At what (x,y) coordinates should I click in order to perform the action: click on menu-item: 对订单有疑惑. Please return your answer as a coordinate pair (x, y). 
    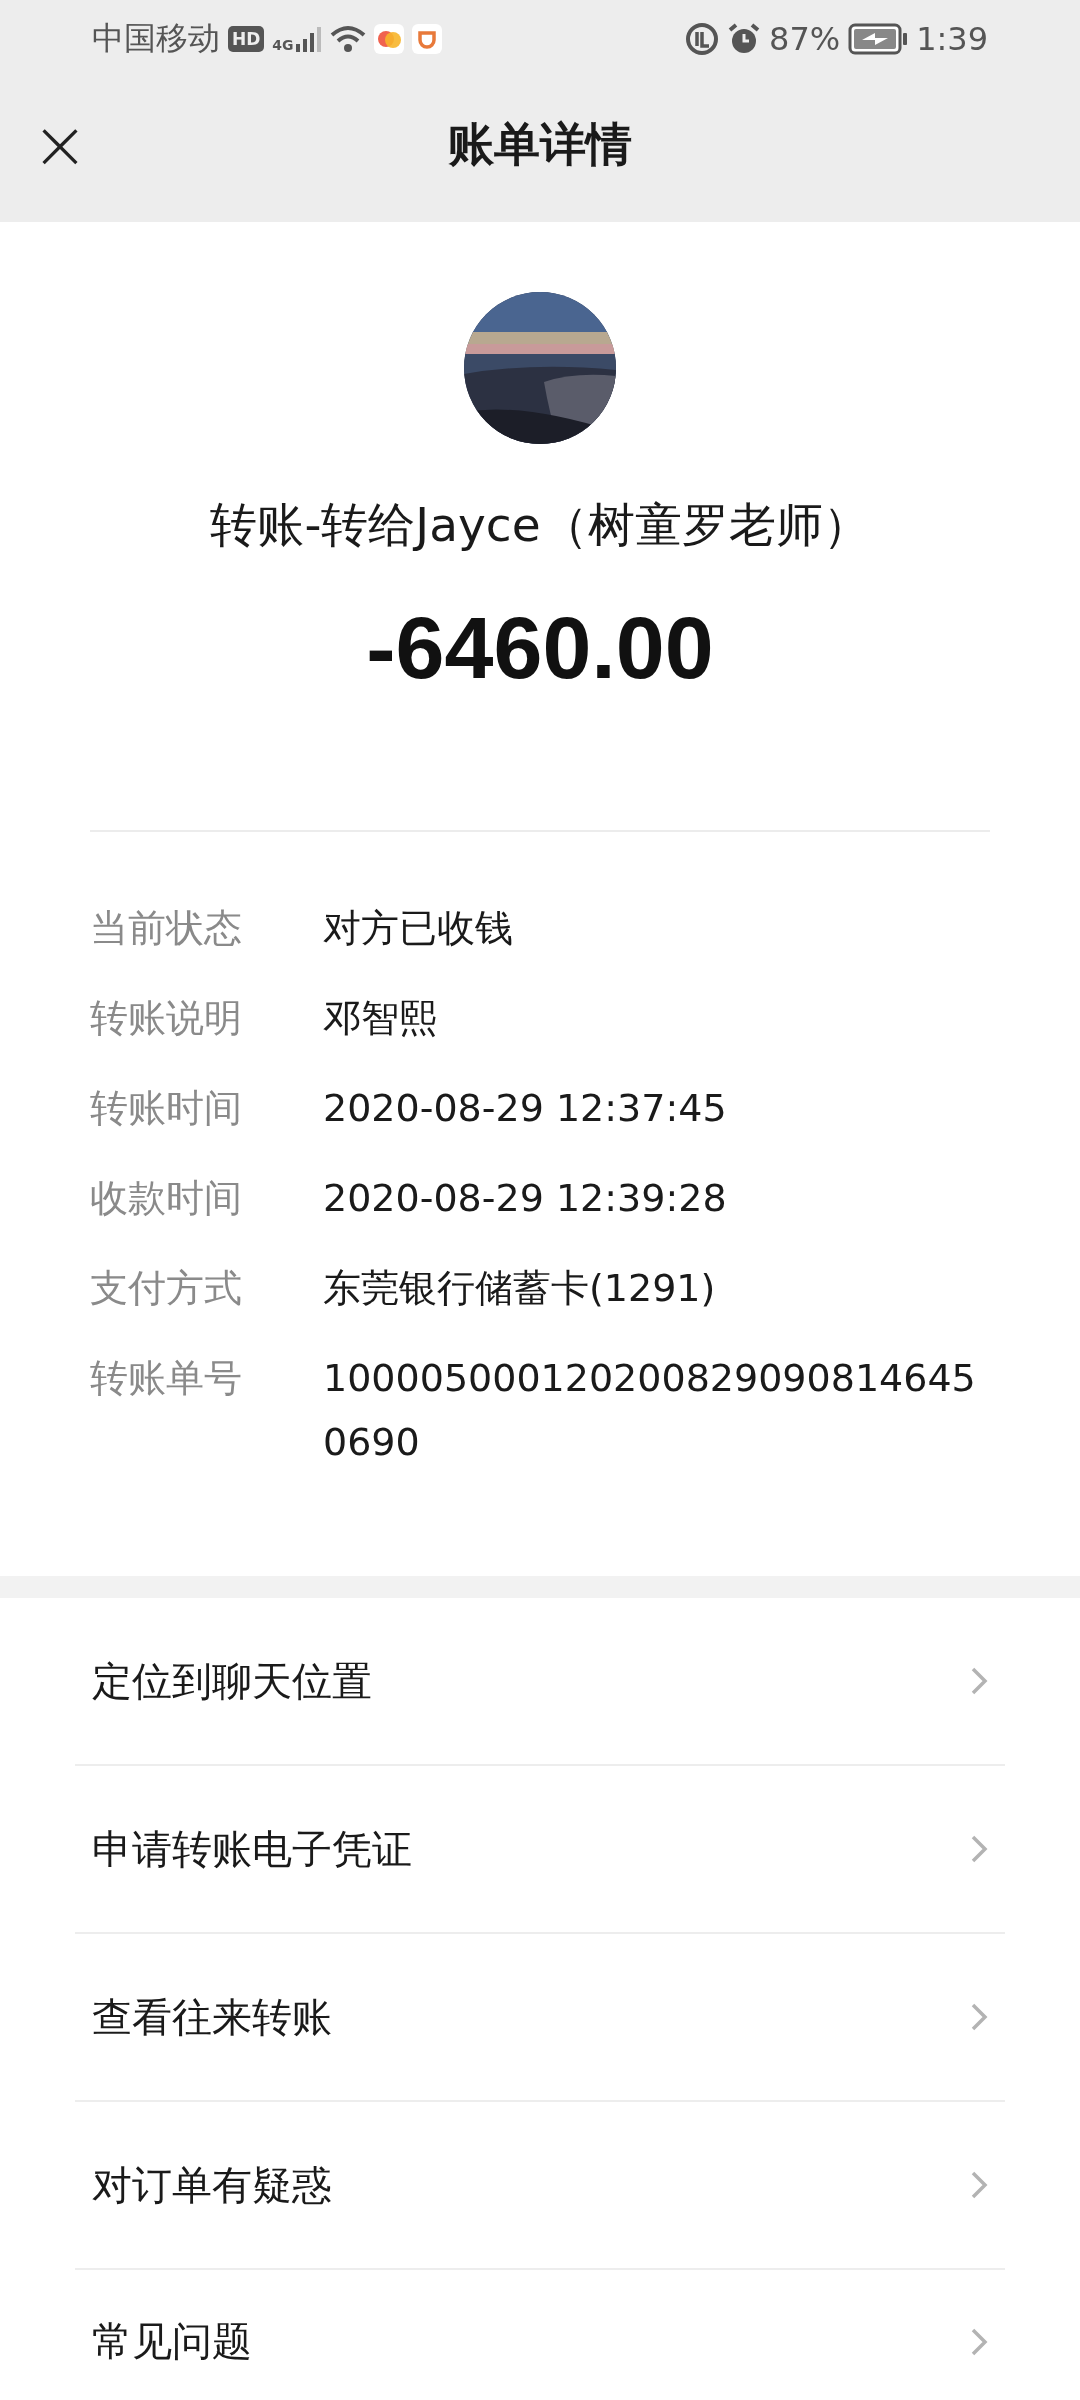
    Looking at the image, I should click on (540, 2184).